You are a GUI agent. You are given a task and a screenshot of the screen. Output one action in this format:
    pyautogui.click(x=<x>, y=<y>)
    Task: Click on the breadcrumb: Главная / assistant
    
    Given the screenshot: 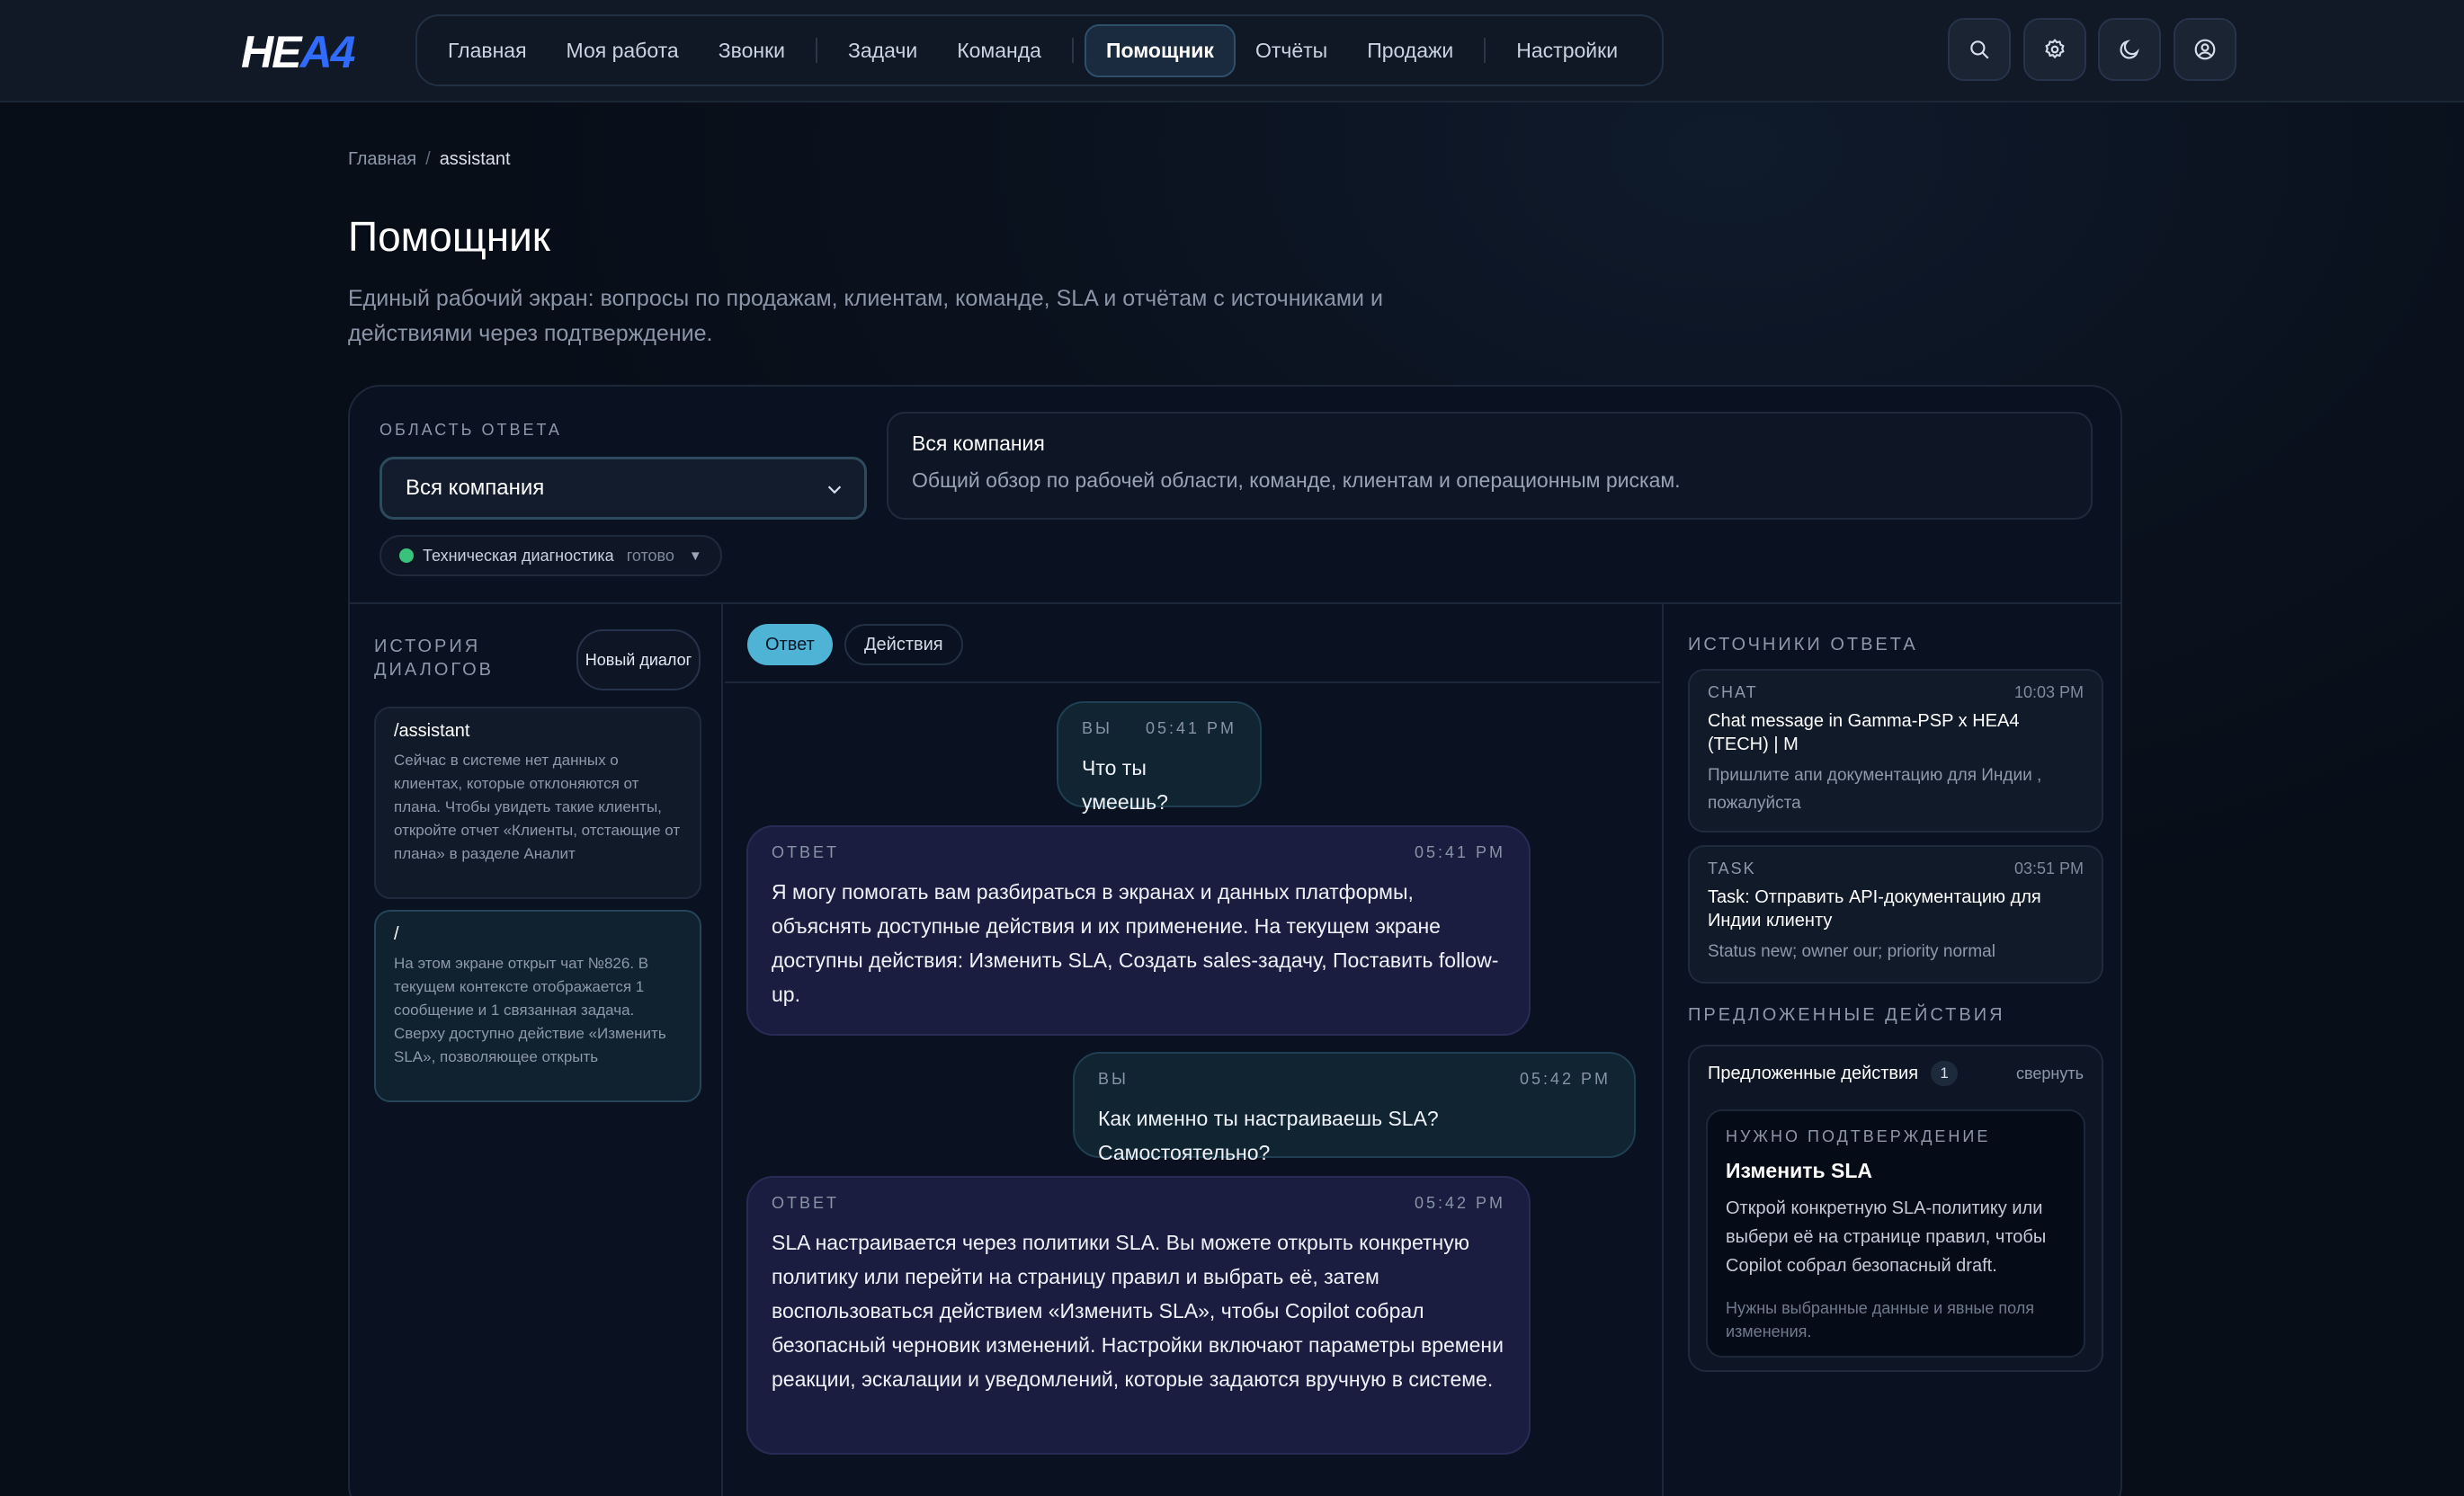 What is the action you would take?
    pyautogui.click(x=429, y=159)
    